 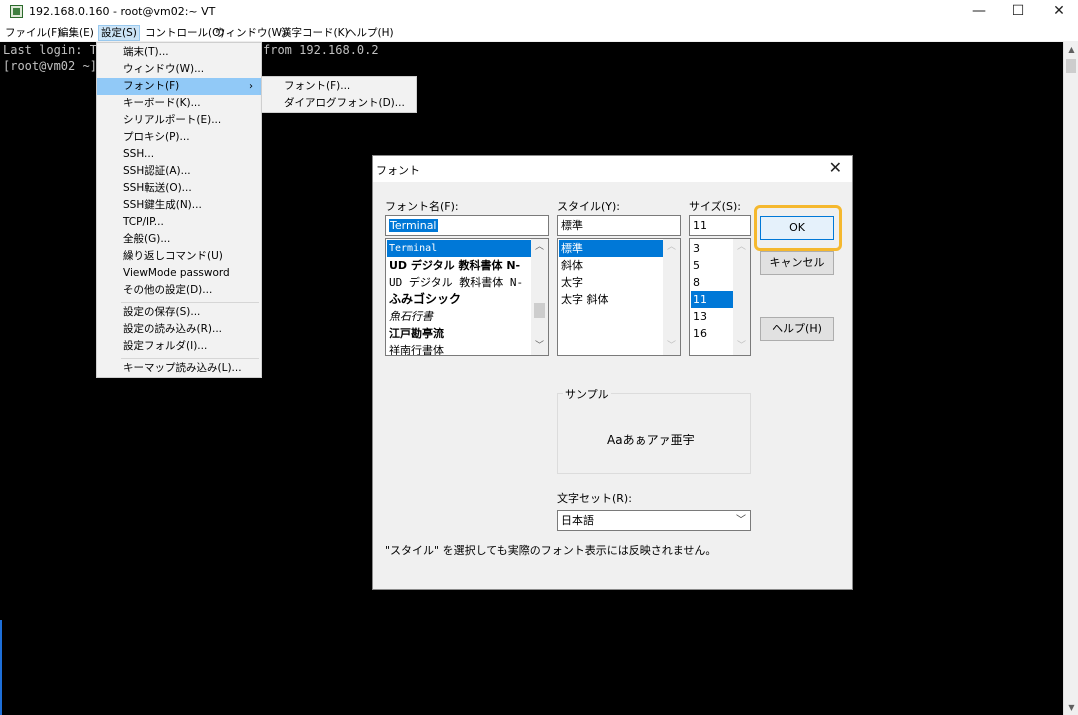 What do you see at coordinates (587, 394) in the screenshot?
I see `sample-label: サンプル` at bounding box center [587, 394].